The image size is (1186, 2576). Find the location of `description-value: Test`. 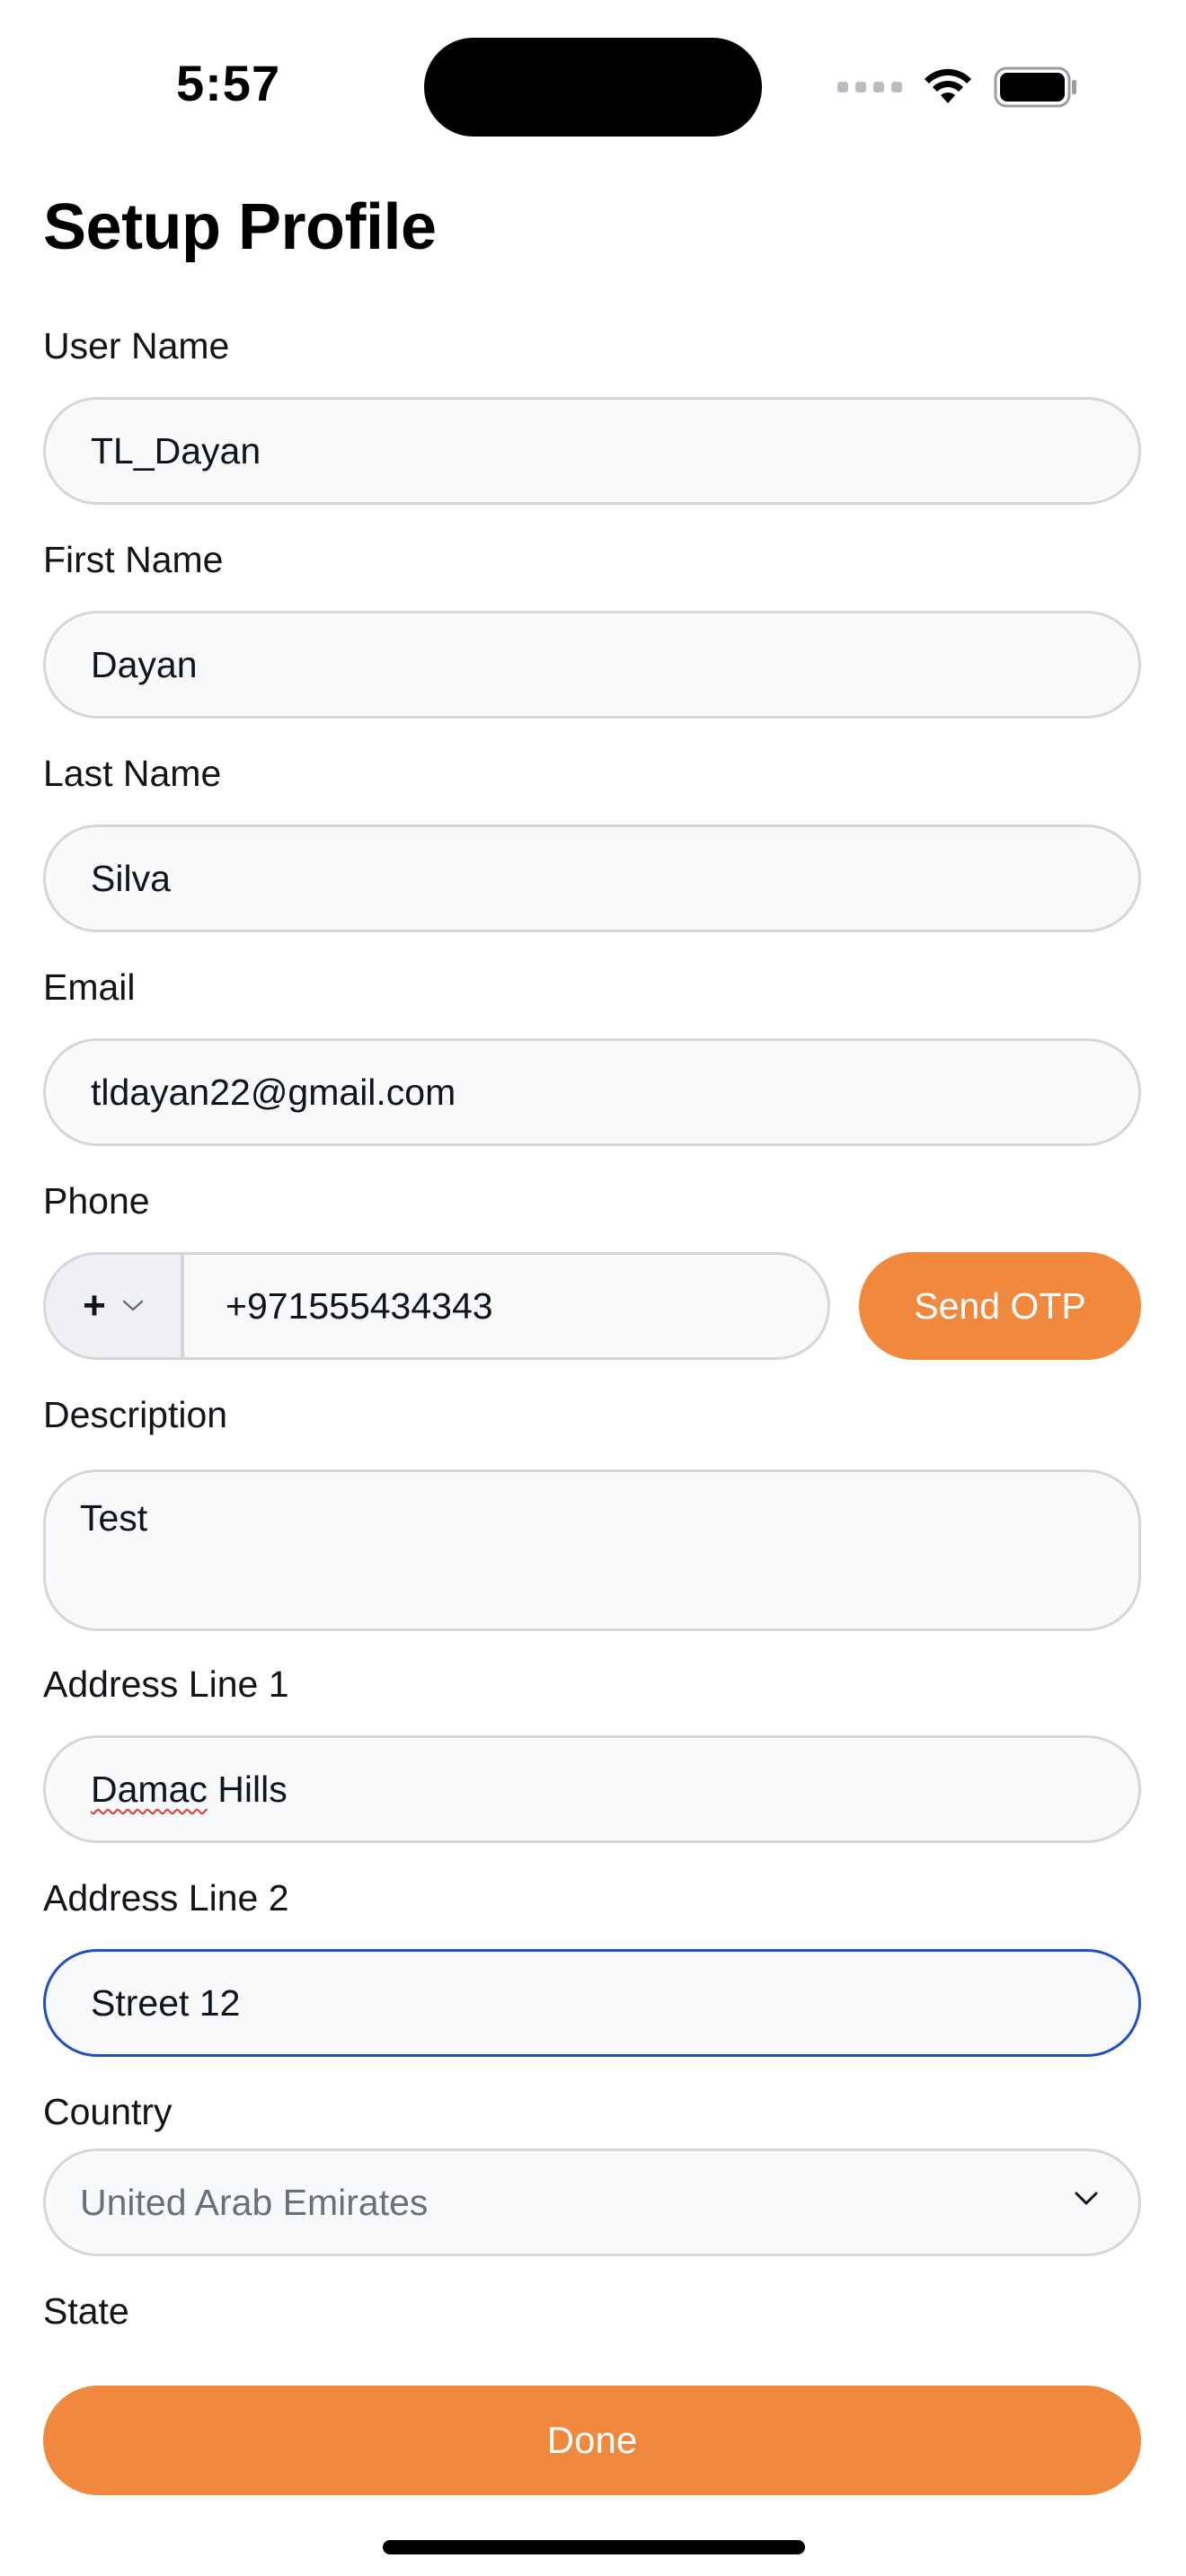

description-value: Test is located at coordinates (114, 1518).